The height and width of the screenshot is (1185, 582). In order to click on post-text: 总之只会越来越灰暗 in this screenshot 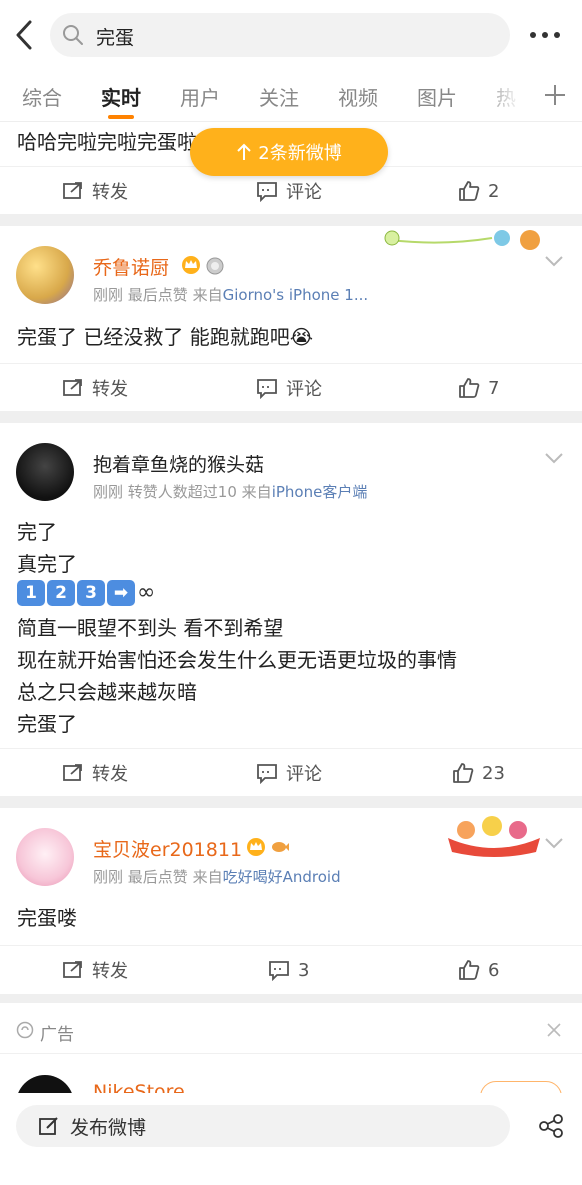, I will do `click(107, 692)`.